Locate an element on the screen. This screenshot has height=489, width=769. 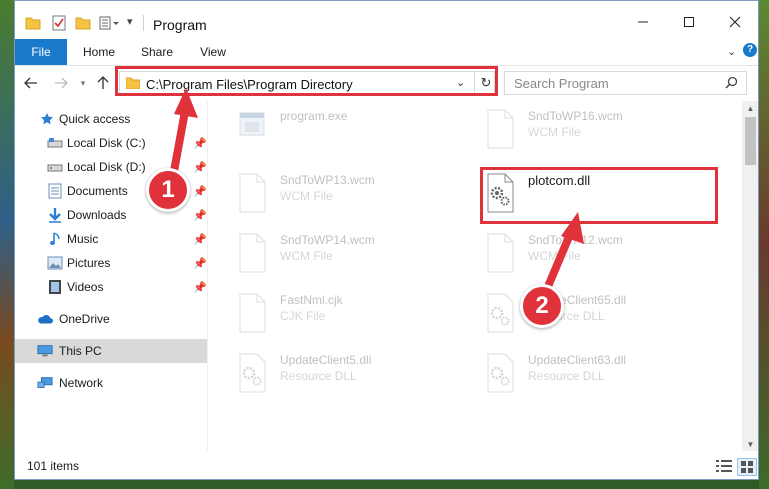
help-icon: ? is located at coordinates (750, 50).